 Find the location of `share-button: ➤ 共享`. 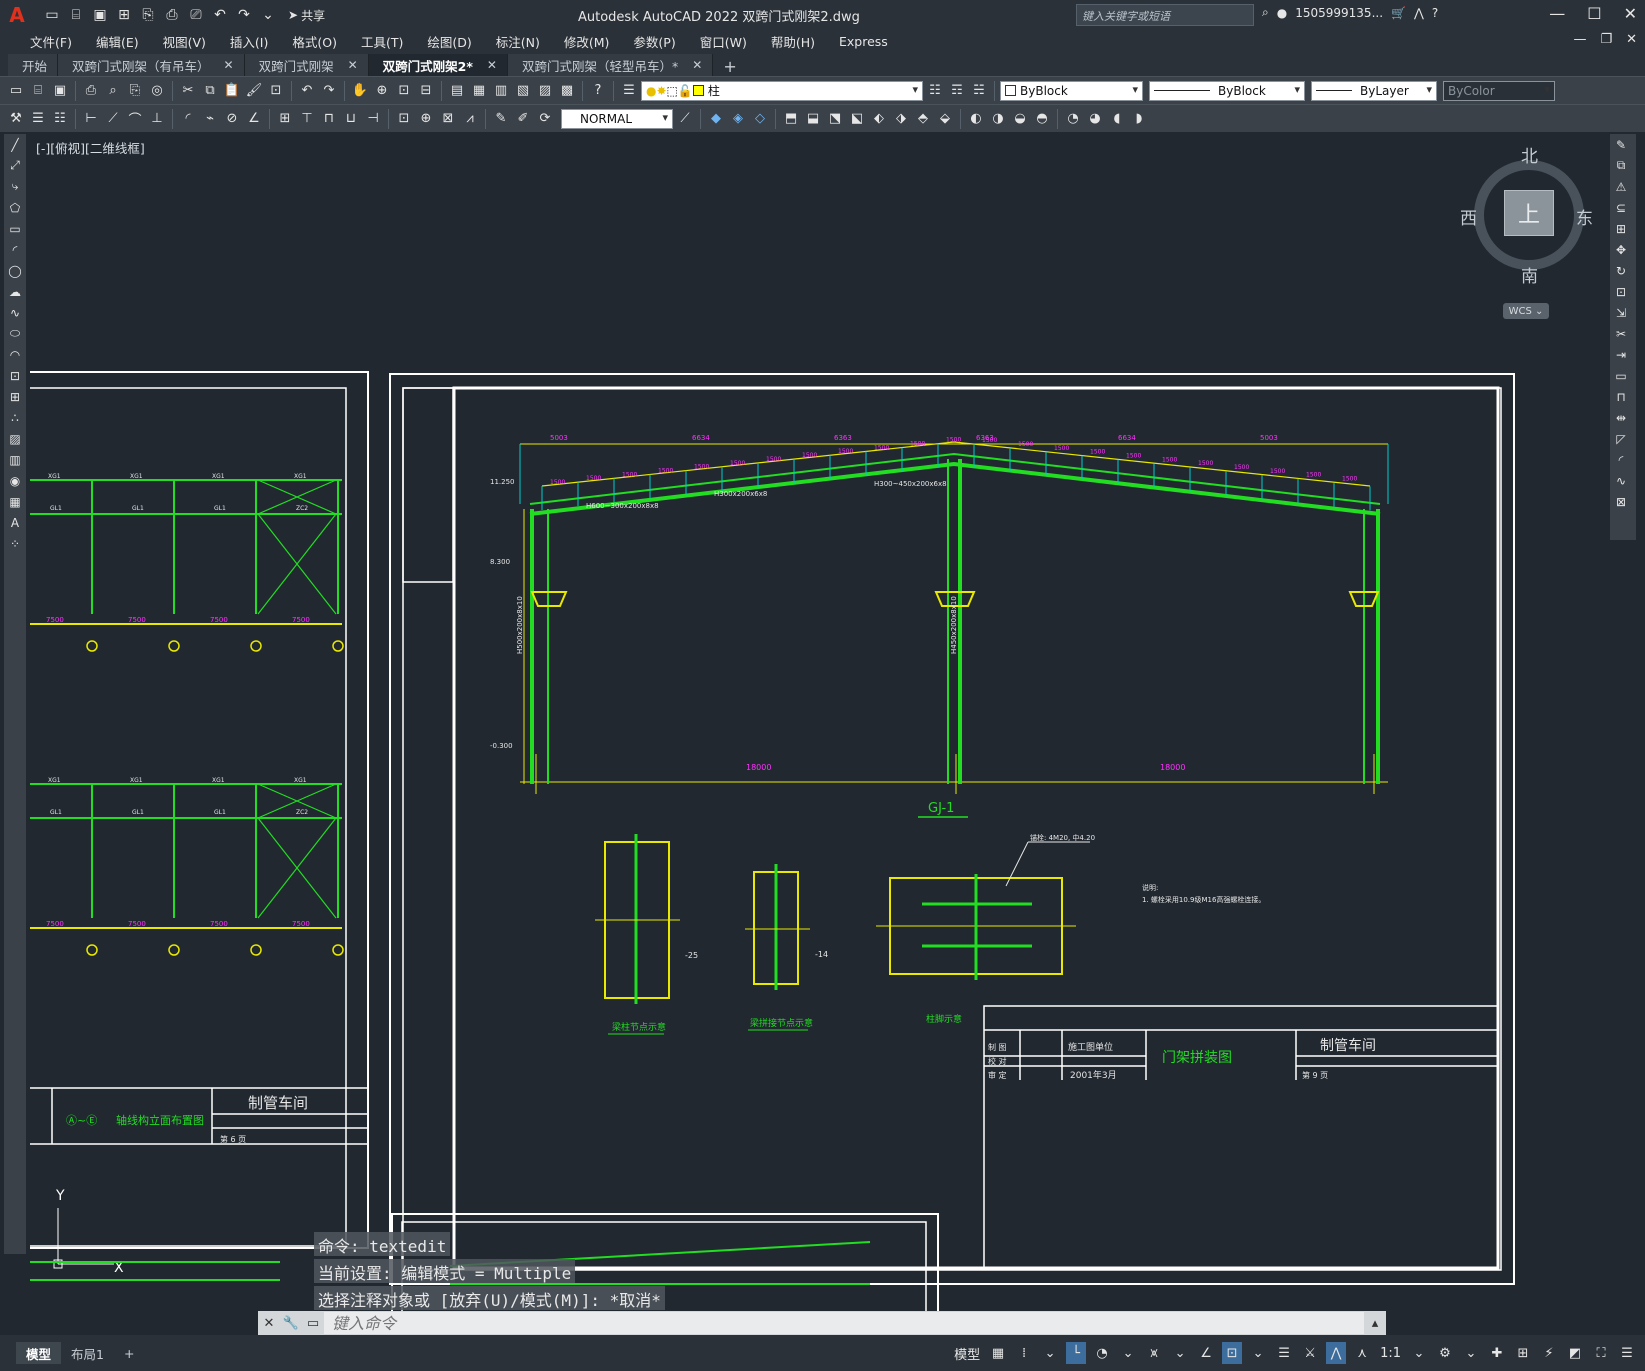

share-button: ➤ 共享 is located at coordinates (306, 15).